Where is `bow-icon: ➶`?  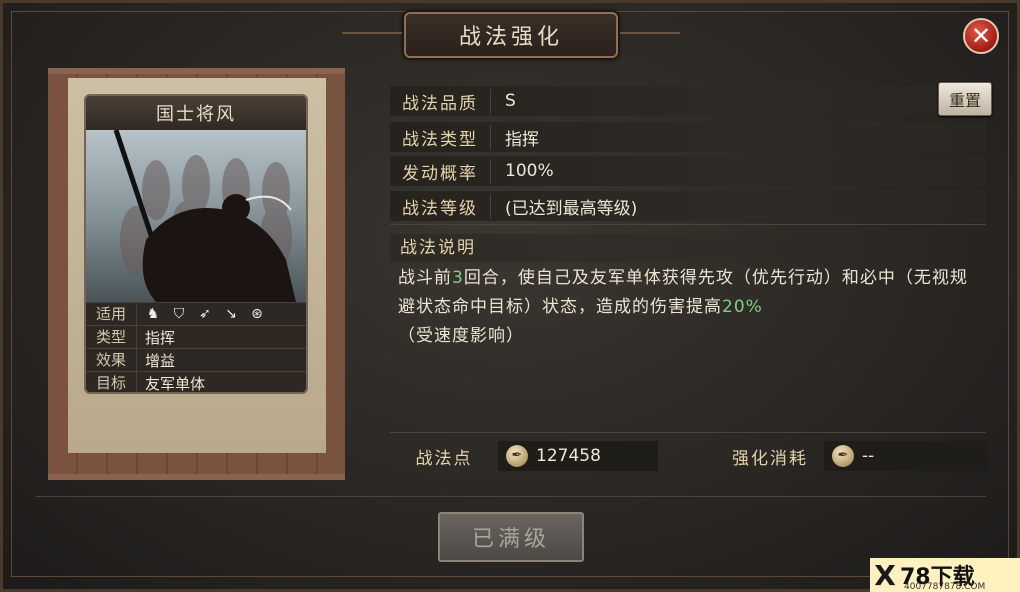
bow-icon: ➶ is located at coordinates (205, 314).